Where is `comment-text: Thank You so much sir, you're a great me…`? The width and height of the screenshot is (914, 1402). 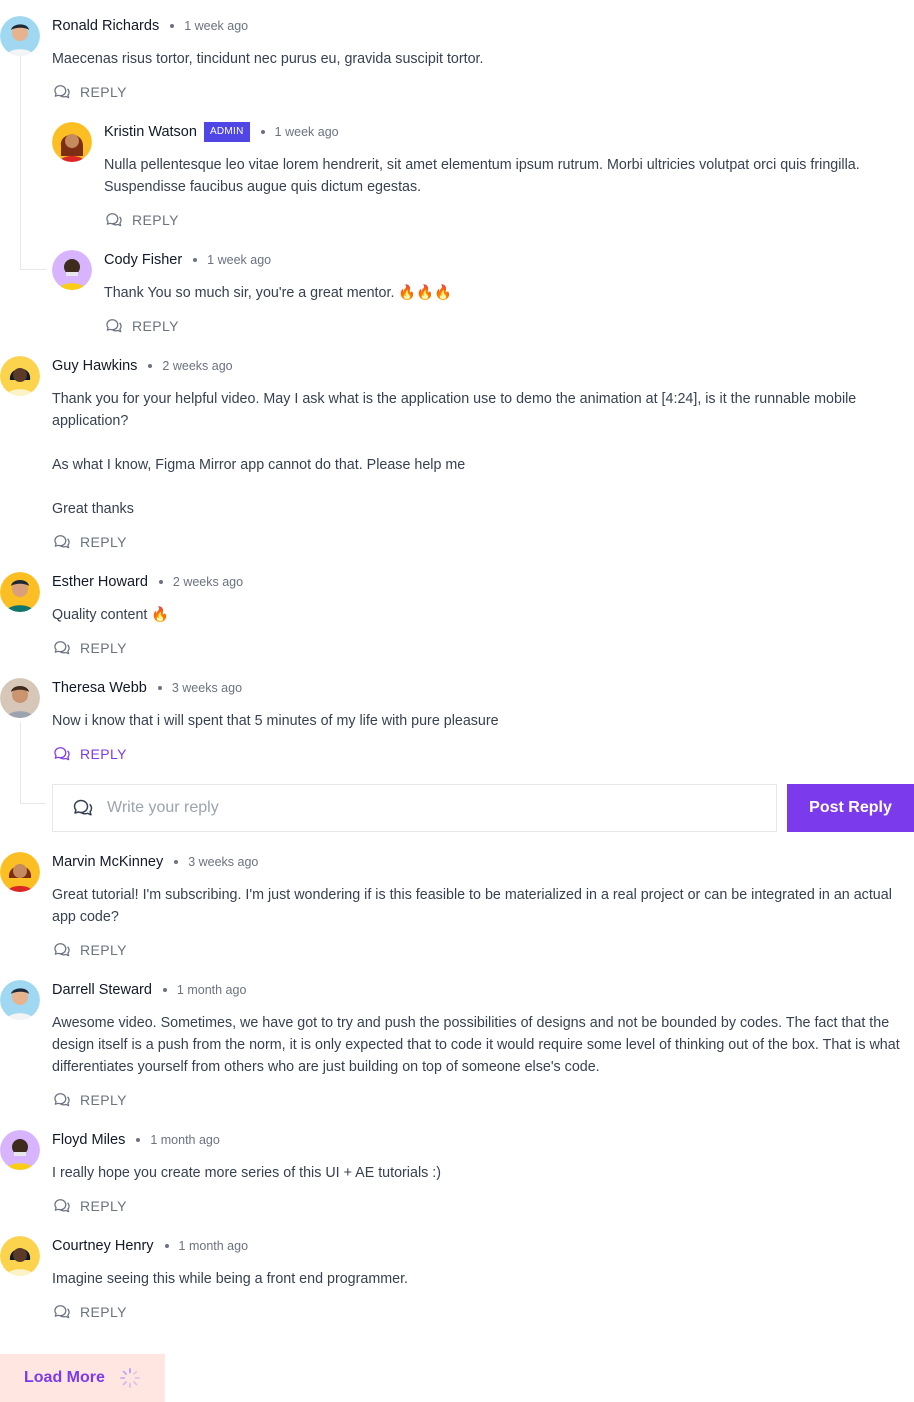
comment-text: Thank You so much sir, you're a great me… is located at coordinates (278, 293).